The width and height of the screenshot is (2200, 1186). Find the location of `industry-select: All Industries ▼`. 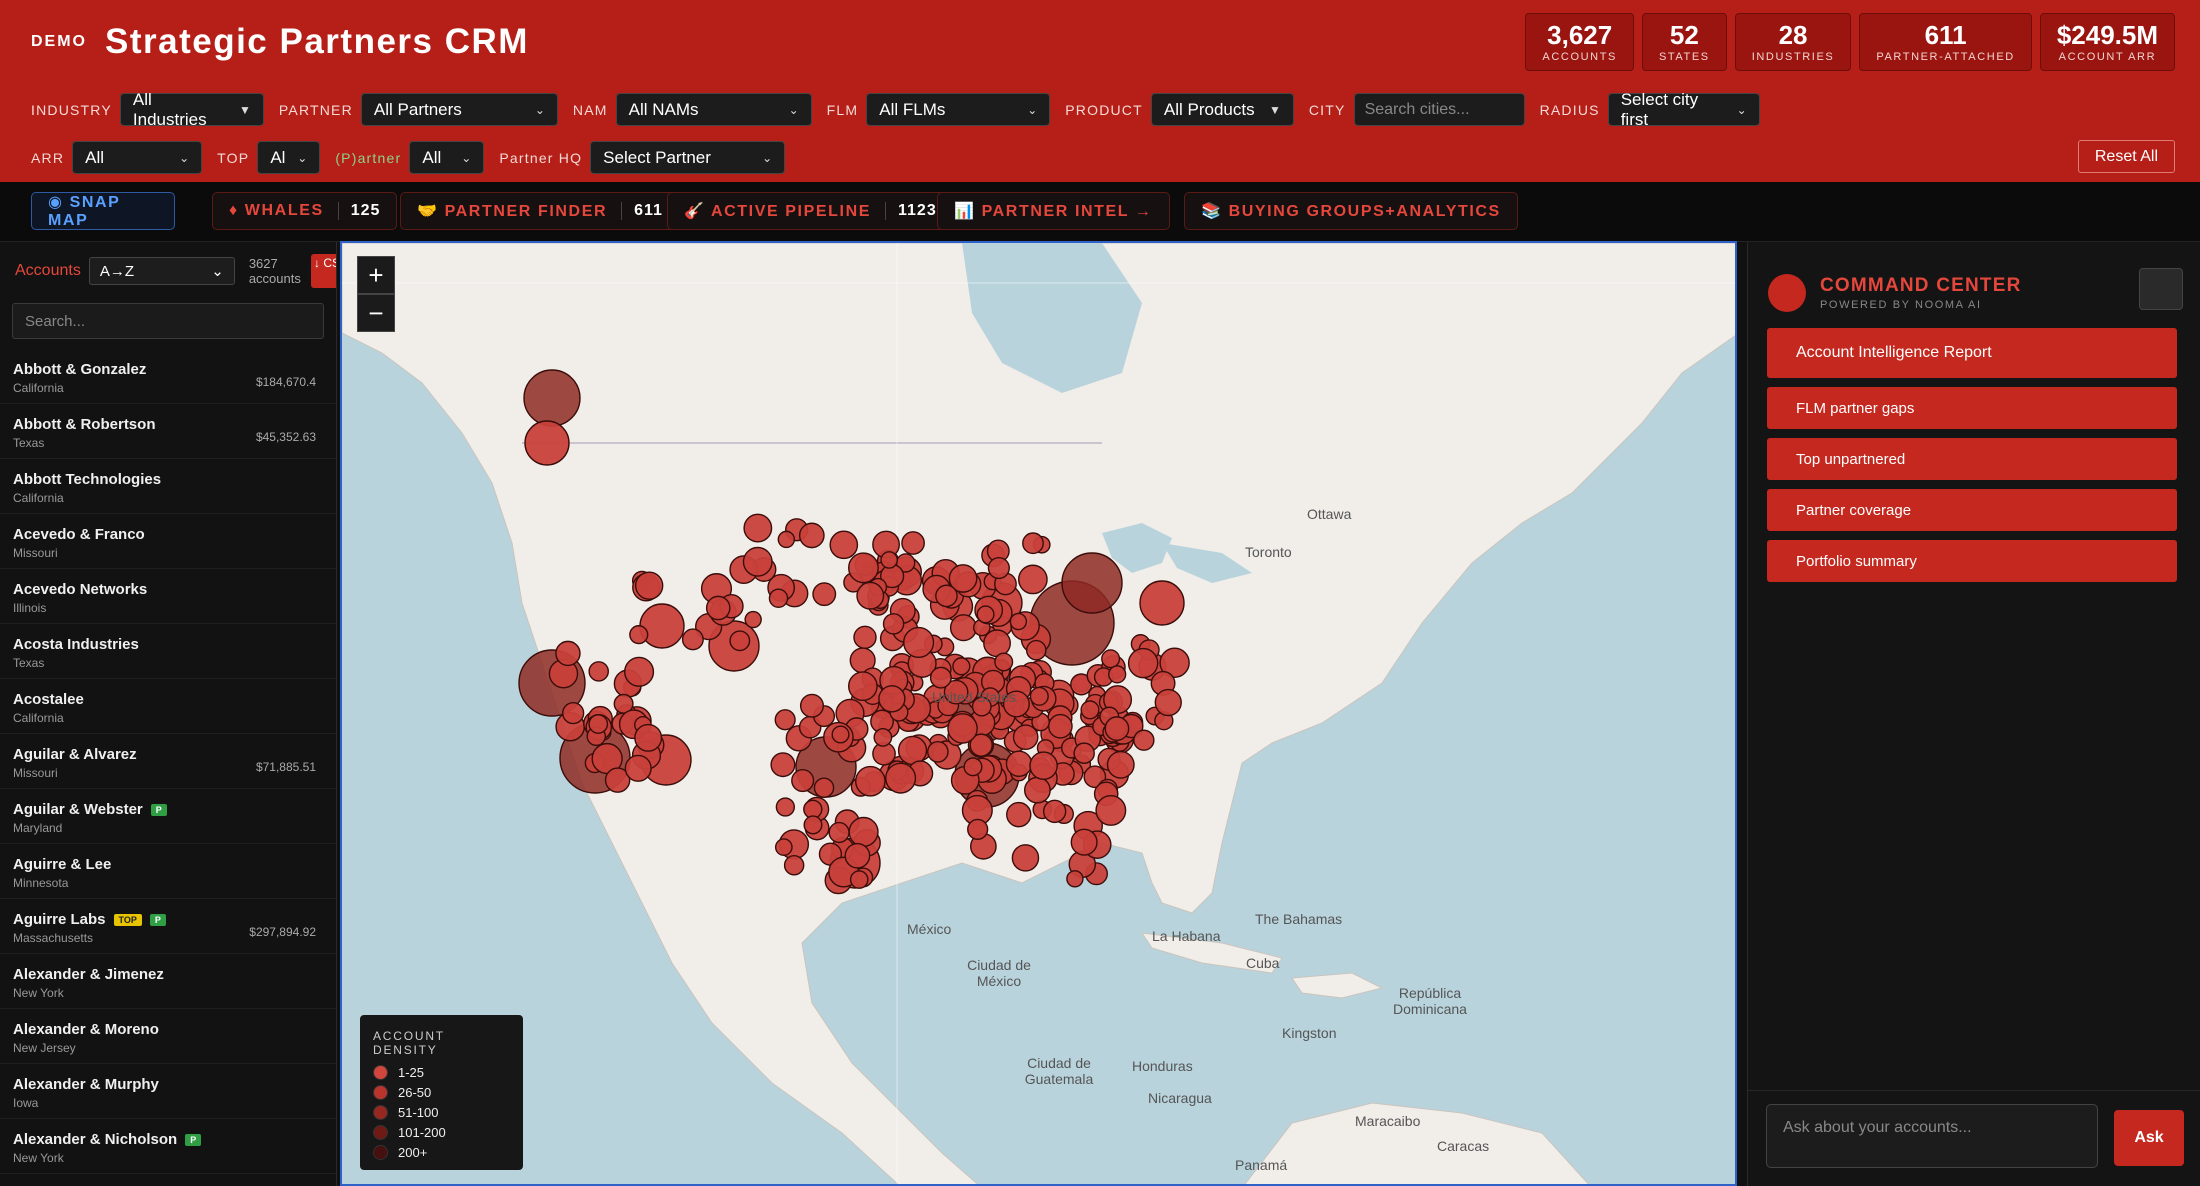

industry-select: All Industries ▼ is located at coordinates (191, 109).